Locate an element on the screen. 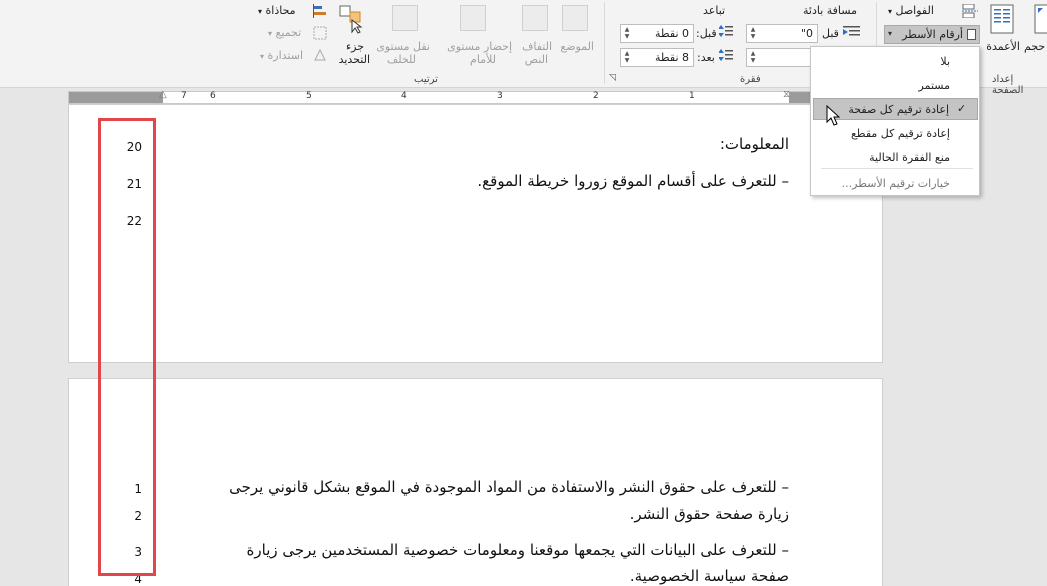 This screenshot has height=586, width=1047. left-indent-marker-icon: △ is located at coordinates (163, 94).